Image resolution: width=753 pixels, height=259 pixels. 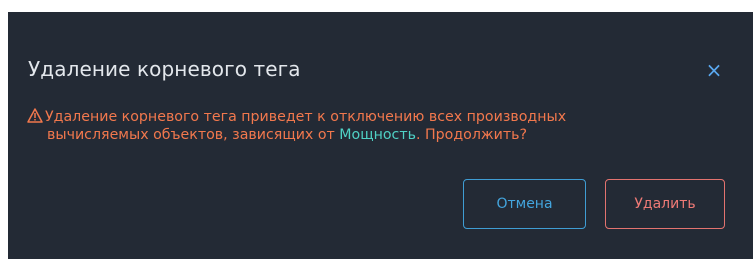 What do you see at coordinates (714, 70) in the screenshot?
I see `close-icon: ×` at bounding box center [714, 70].